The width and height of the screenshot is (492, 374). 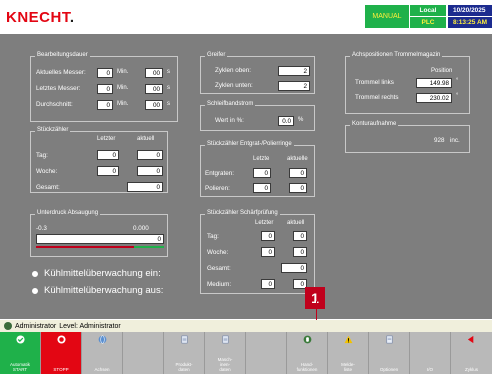 I want to click on coolant-on-option: Kühlmittelüberwachung ein:, so click(x=96, y=273).